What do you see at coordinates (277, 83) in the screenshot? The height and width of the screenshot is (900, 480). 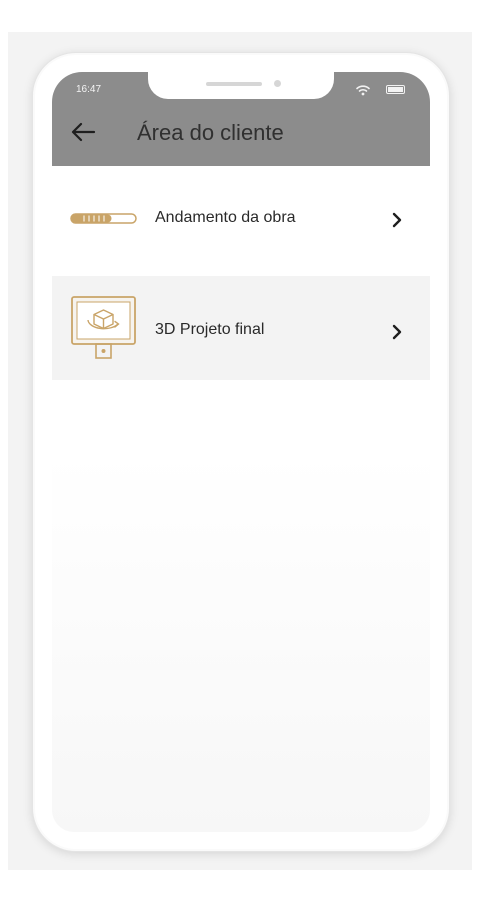 I see `front-camera` at bounding box center [277, 83].